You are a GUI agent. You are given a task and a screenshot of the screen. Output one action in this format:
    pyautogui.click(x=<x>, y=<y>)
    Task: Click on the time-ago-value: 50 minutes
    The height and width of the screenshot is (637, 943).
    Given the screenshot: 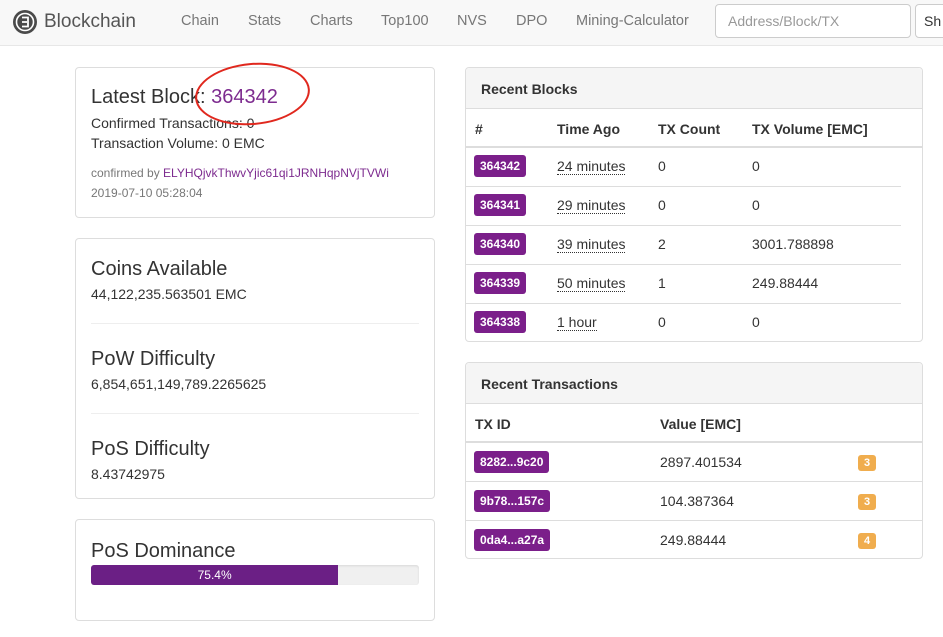 What is the action you would take?
    pyautogui.click(x=591, y=283)
    